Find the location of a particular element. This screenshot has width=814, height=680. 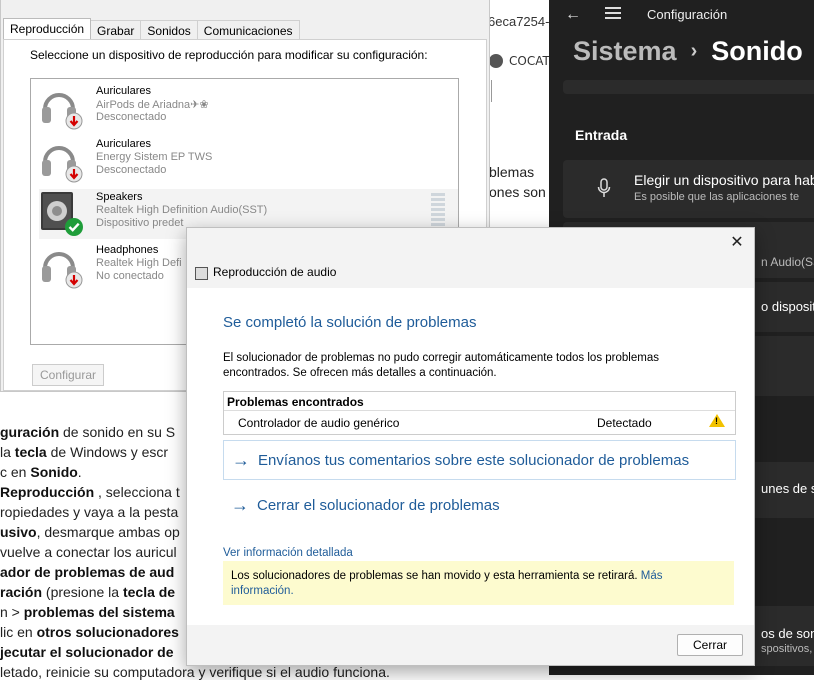

audio-troubleshooter-icon is located at coordinates (201, 273).